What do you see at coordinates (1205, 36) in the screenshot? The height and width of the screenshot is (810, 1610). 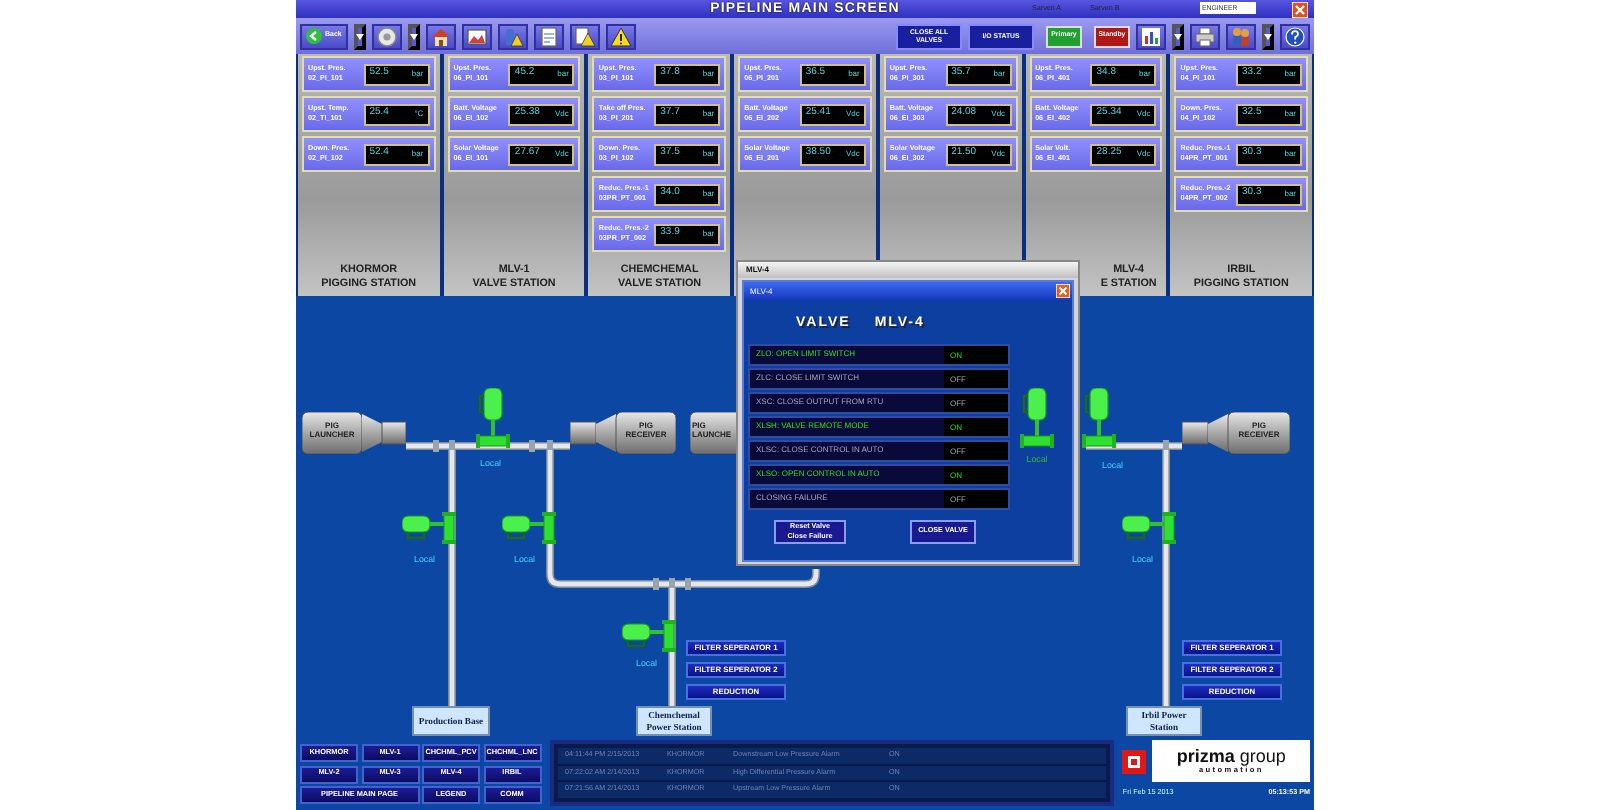 I see `printer-button` at bounding box center [1205, 36].